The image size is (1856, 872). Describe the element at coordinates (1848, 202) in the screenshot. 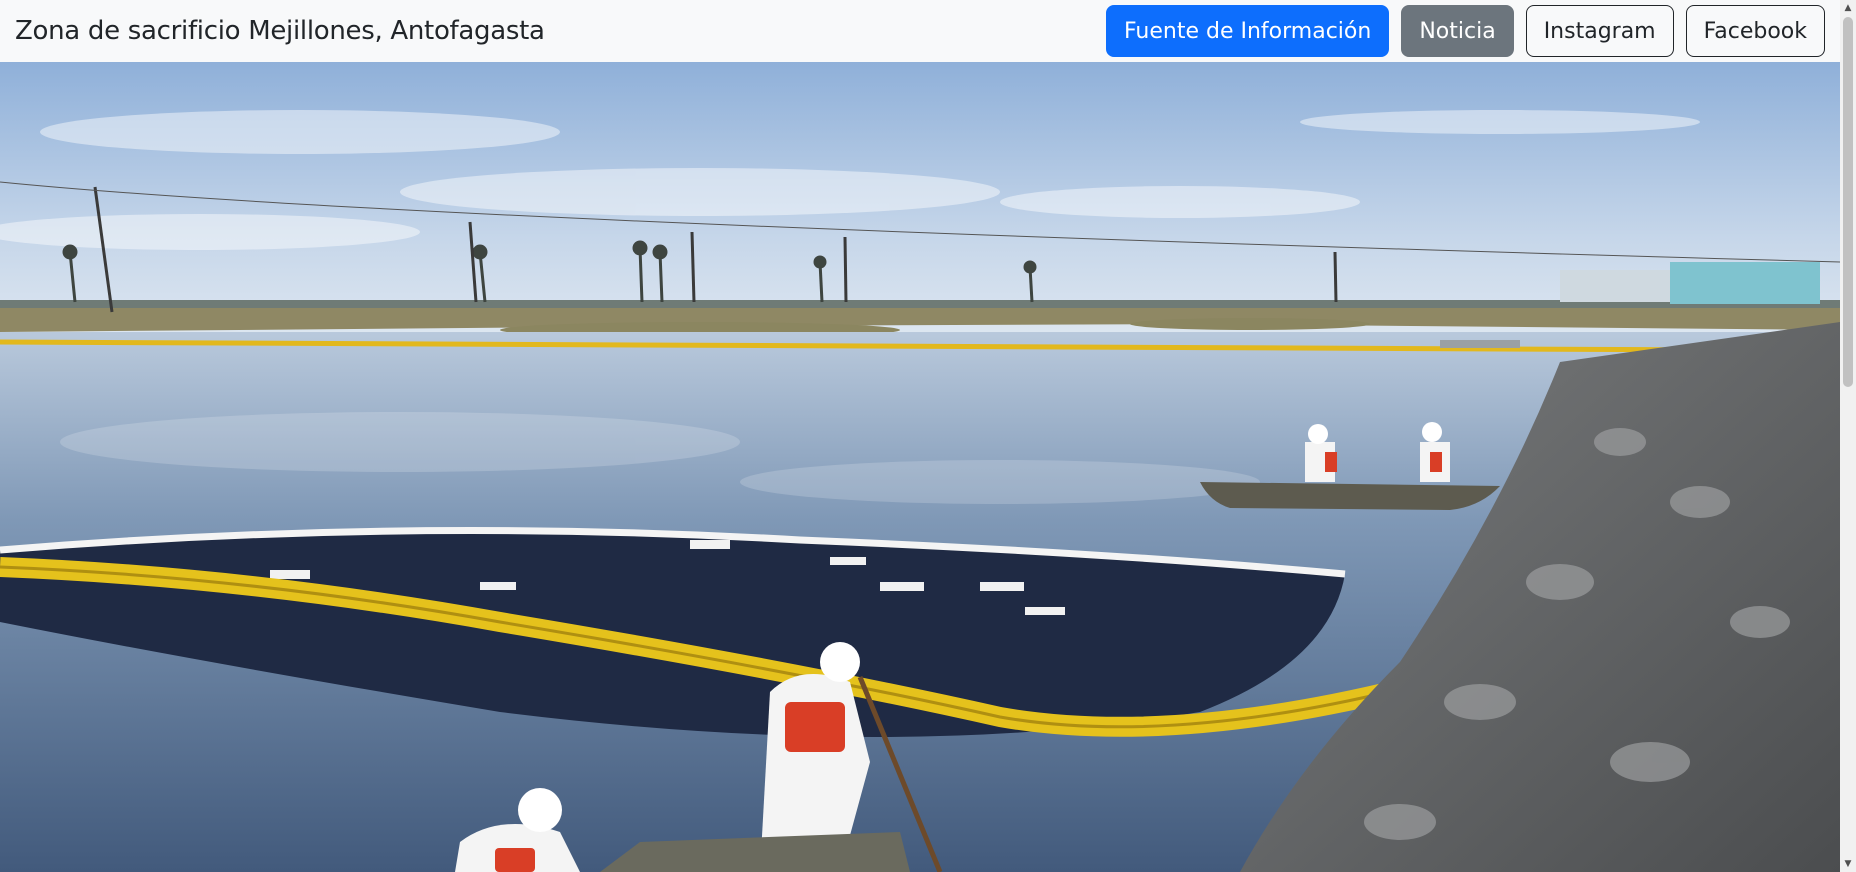

I see `scrollbar-thumb` at that location.